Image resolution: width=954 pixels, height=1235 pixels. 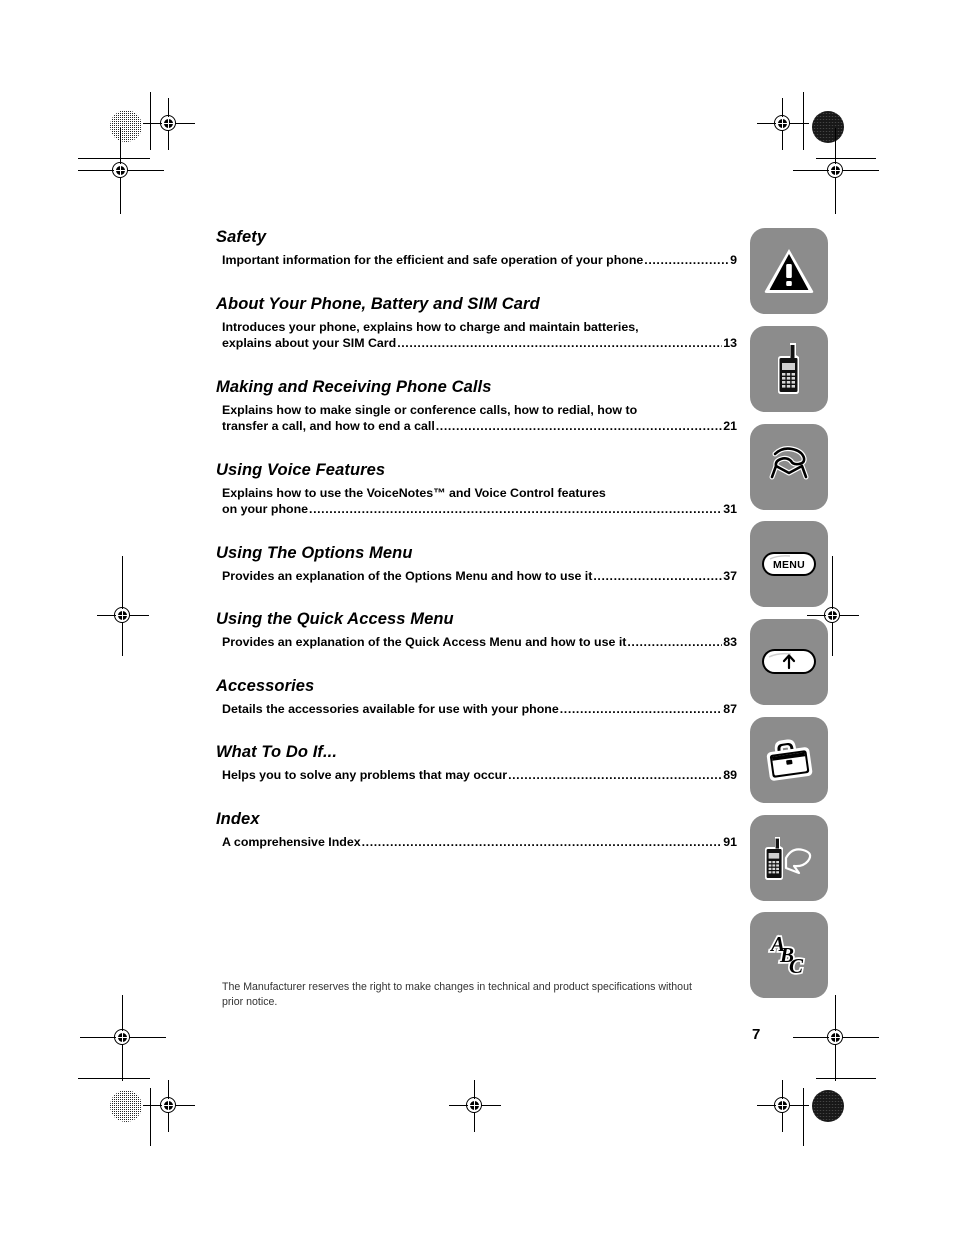 What do you see at coordinates (265, 509) in the screenshot?
I see `toc-description-text: on your phone` at bounding box center [265, 509].